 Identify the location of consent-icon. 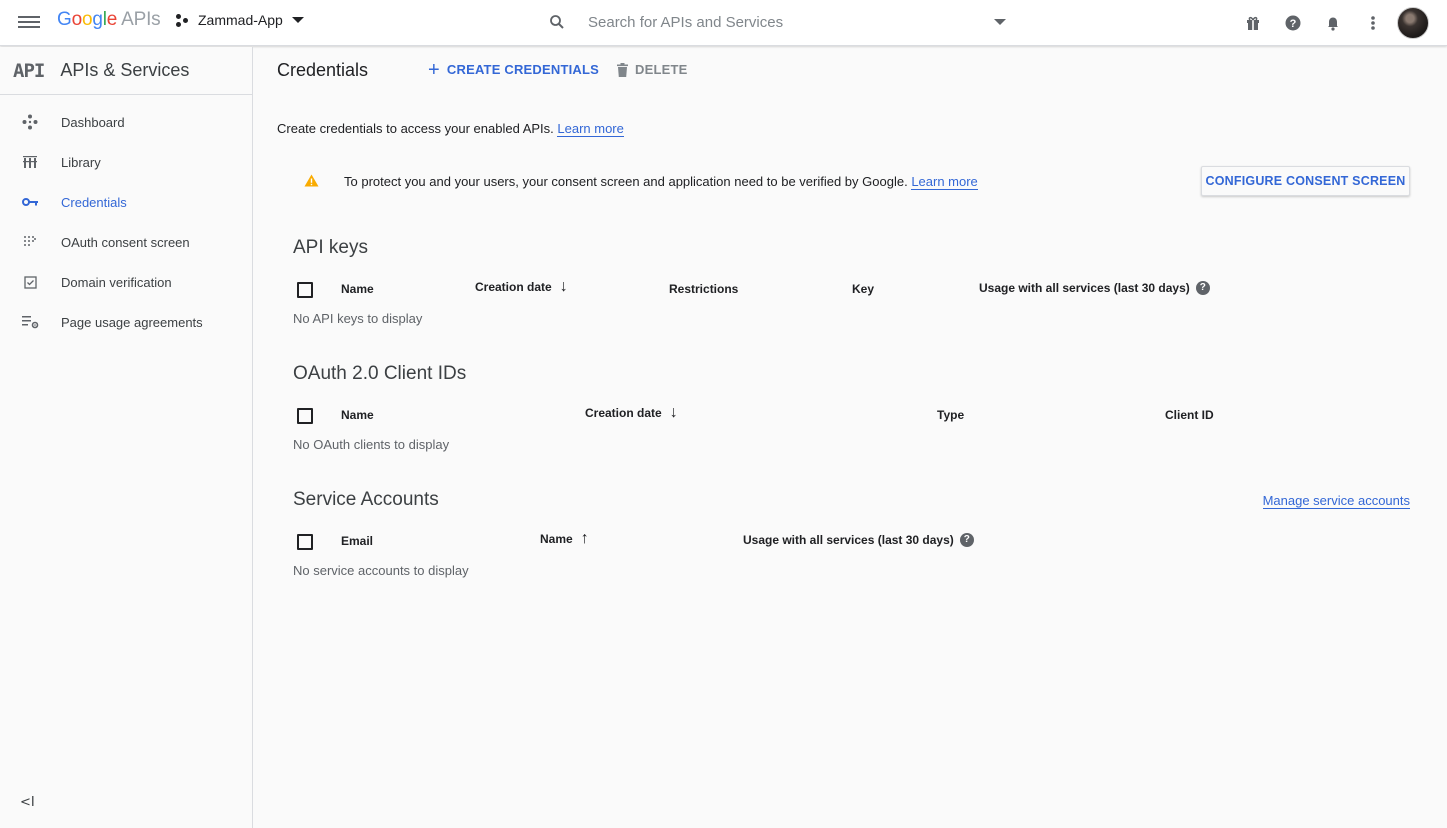
(30, 242).